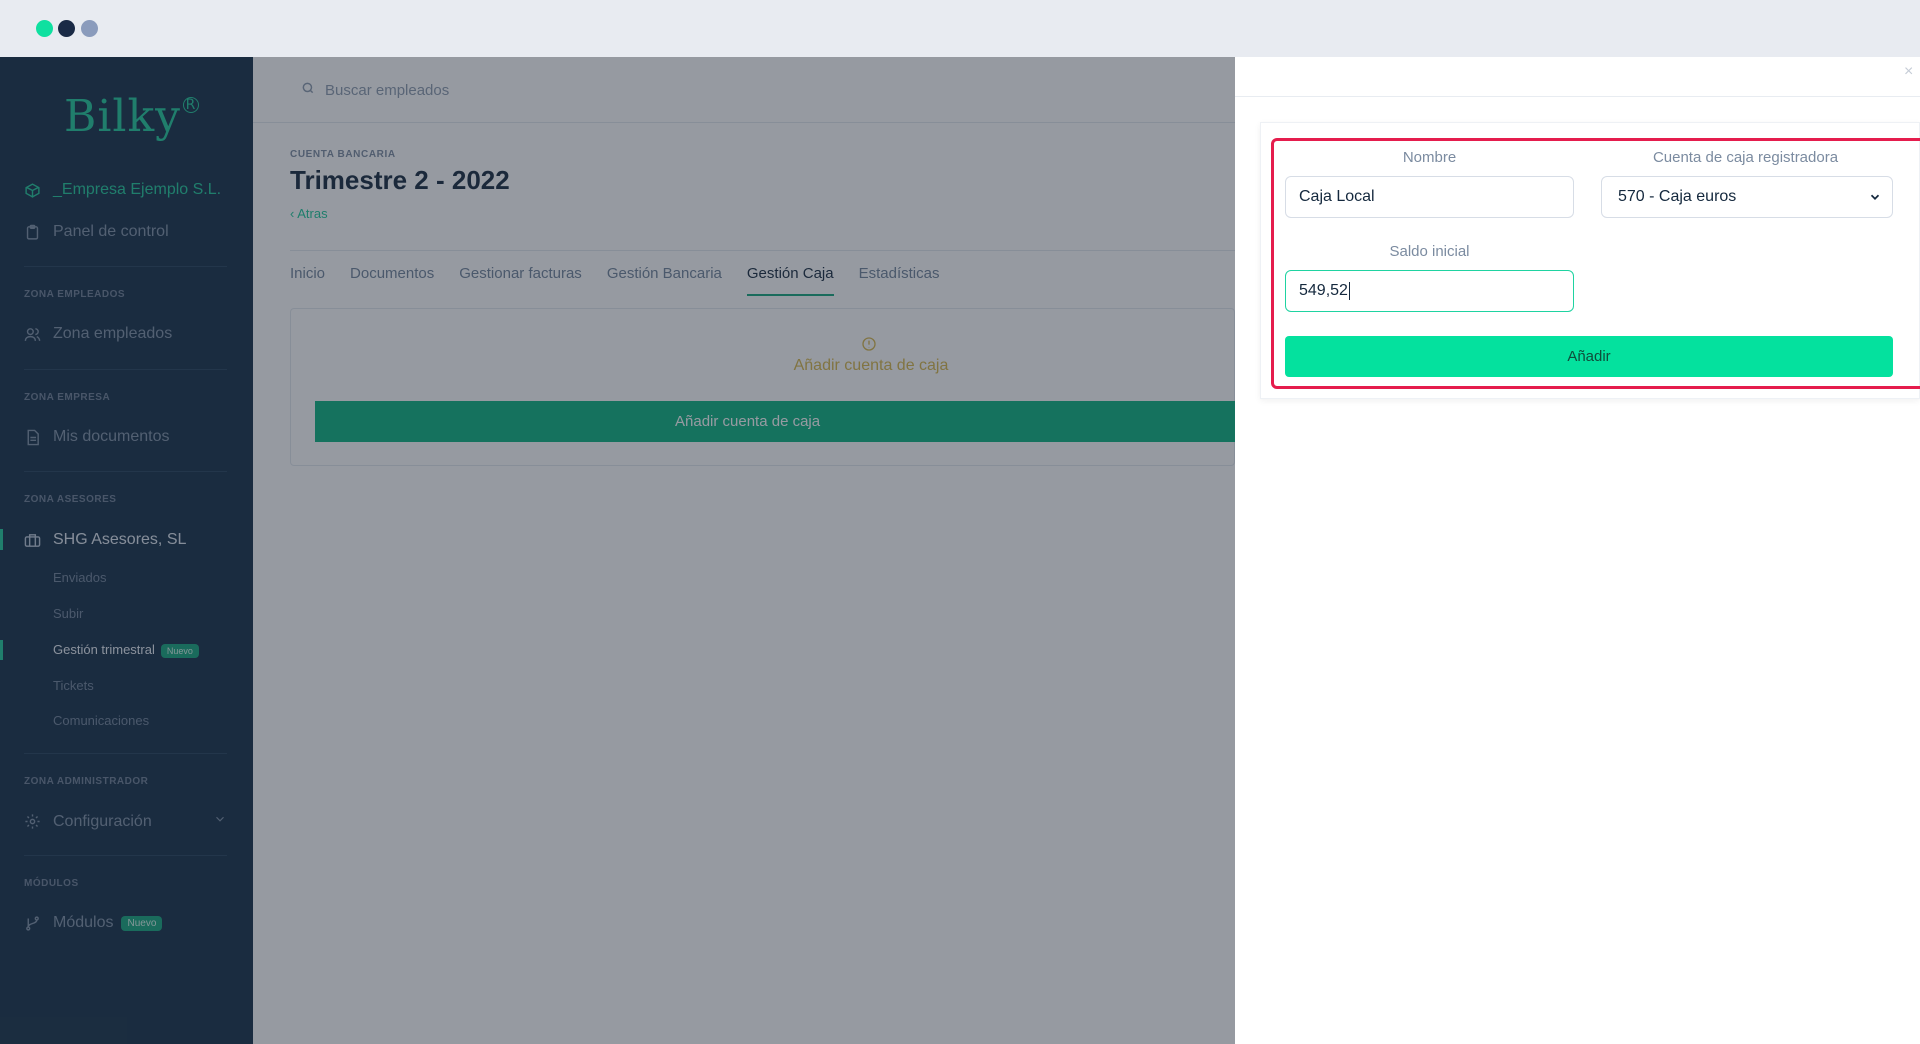 Image resolution: width=1920 pixels, height=1044 pixels. I want to click on cuenta-label: Cuenta de caja registradora, so click(1745, 157).